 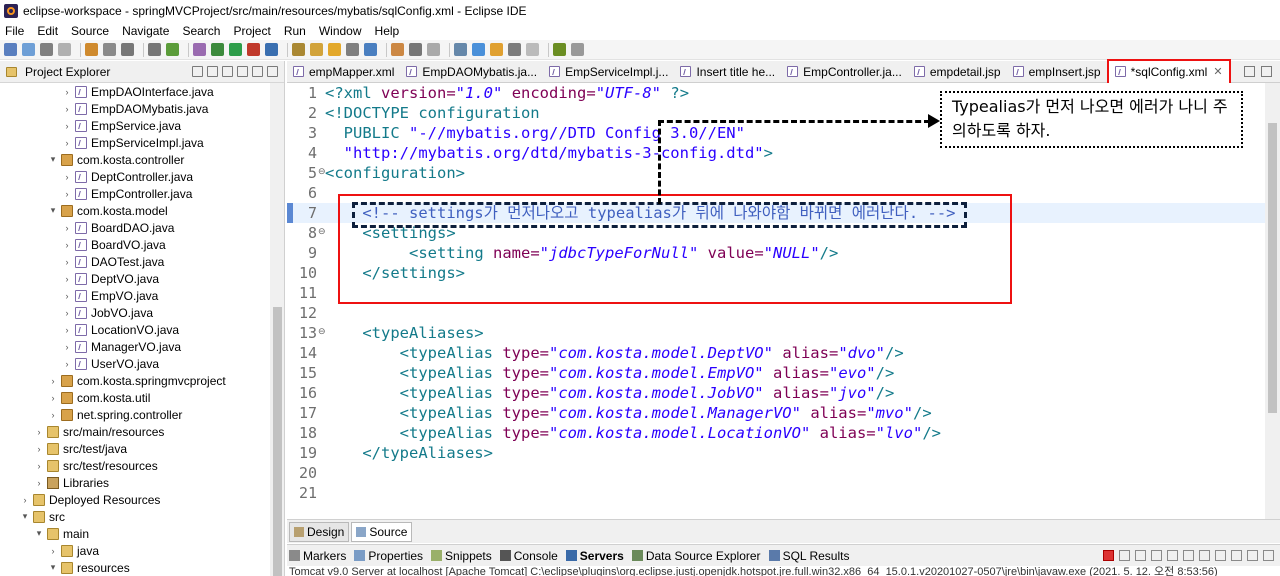 I want to click on link-with-editor-icon, so click(x=212, y=71).